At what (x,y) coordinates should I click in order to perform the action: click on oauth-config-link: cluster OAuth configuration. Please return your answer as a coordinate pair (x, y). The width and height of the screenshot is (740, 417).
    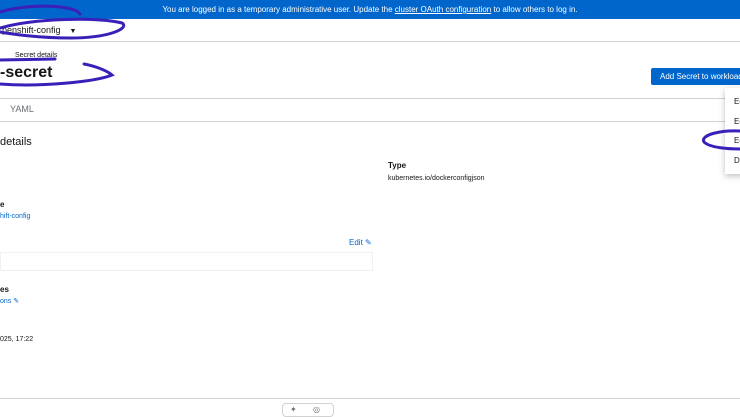
    Looking at the image, I should click on (443, 9).